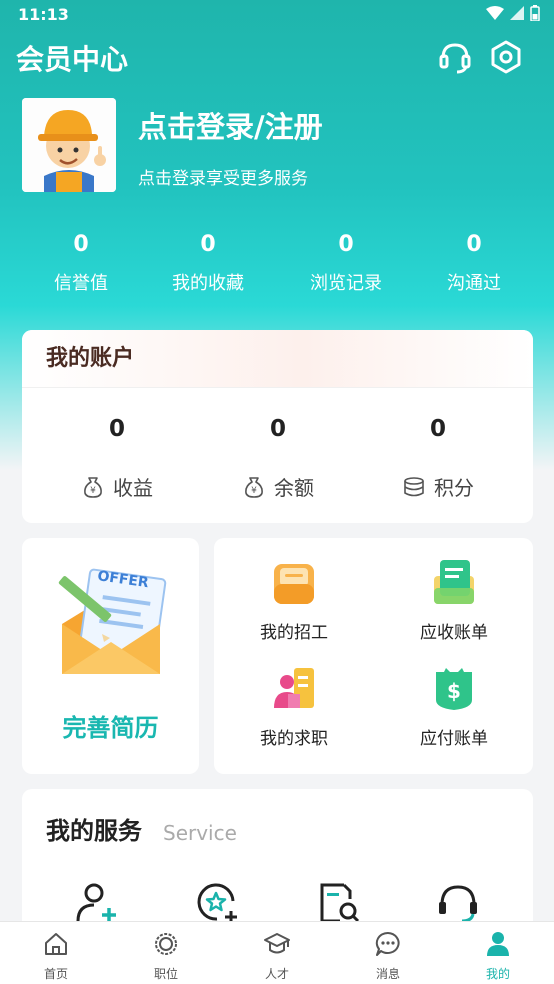  What do you see at coordinates (230, 125) in the screenshot?
I see `login-register-link: 点击登录/注册` at bounding box center [230, 125].